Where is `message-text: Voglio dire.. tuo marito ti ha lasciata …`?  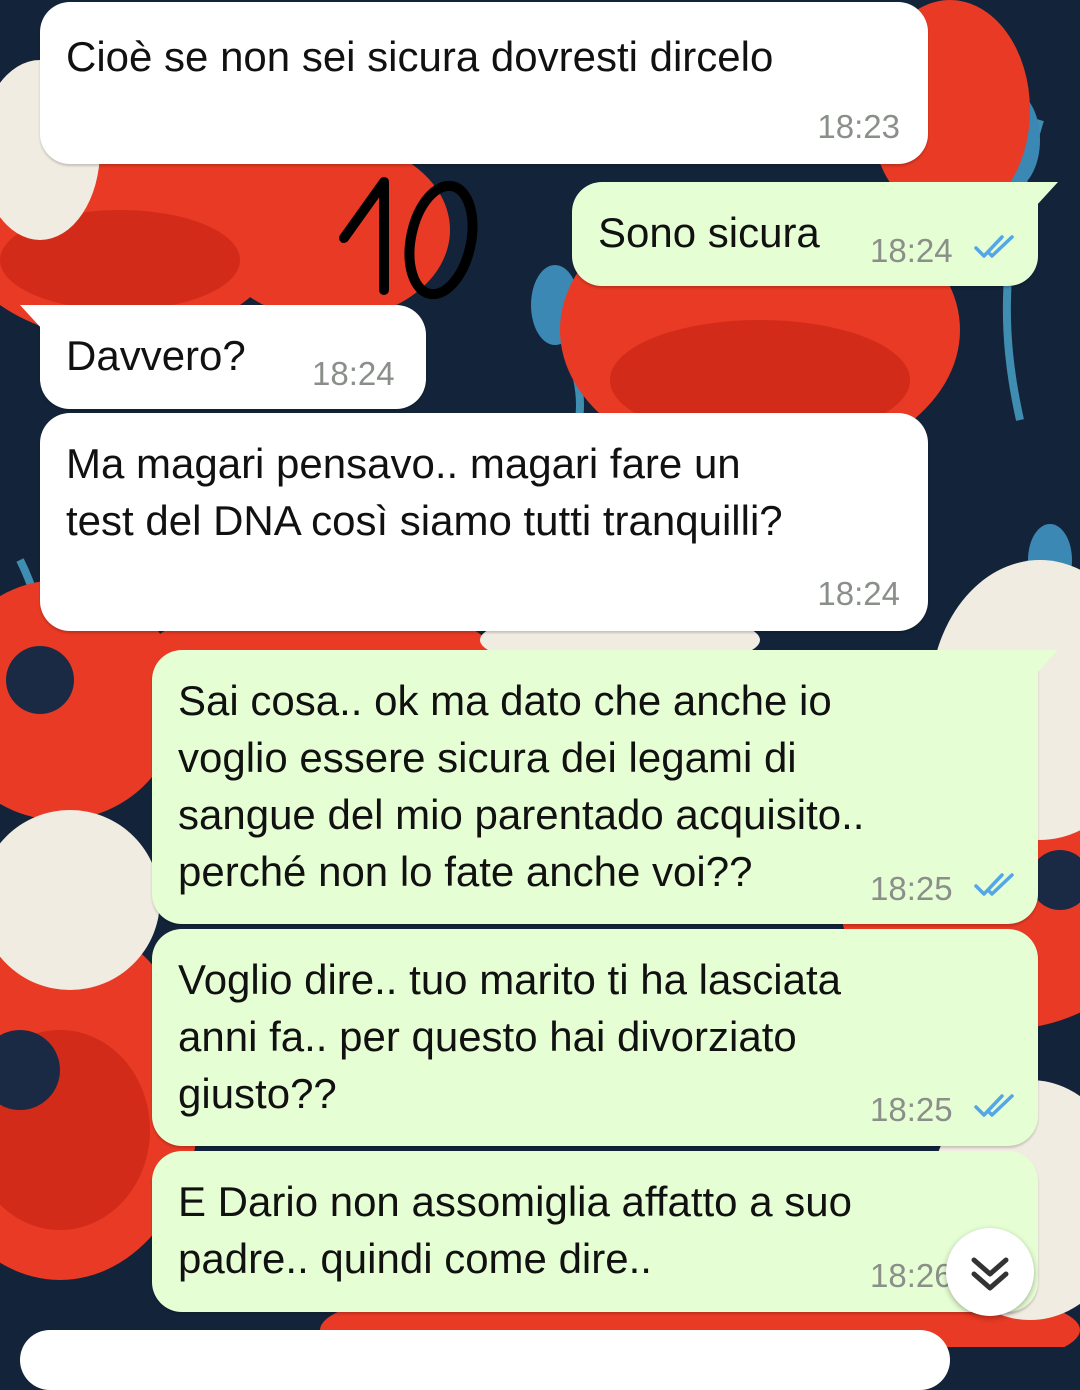
message-text: Voglio dire.. tuo marito ti ha lasciata … is located at coordinates (510, 1036).